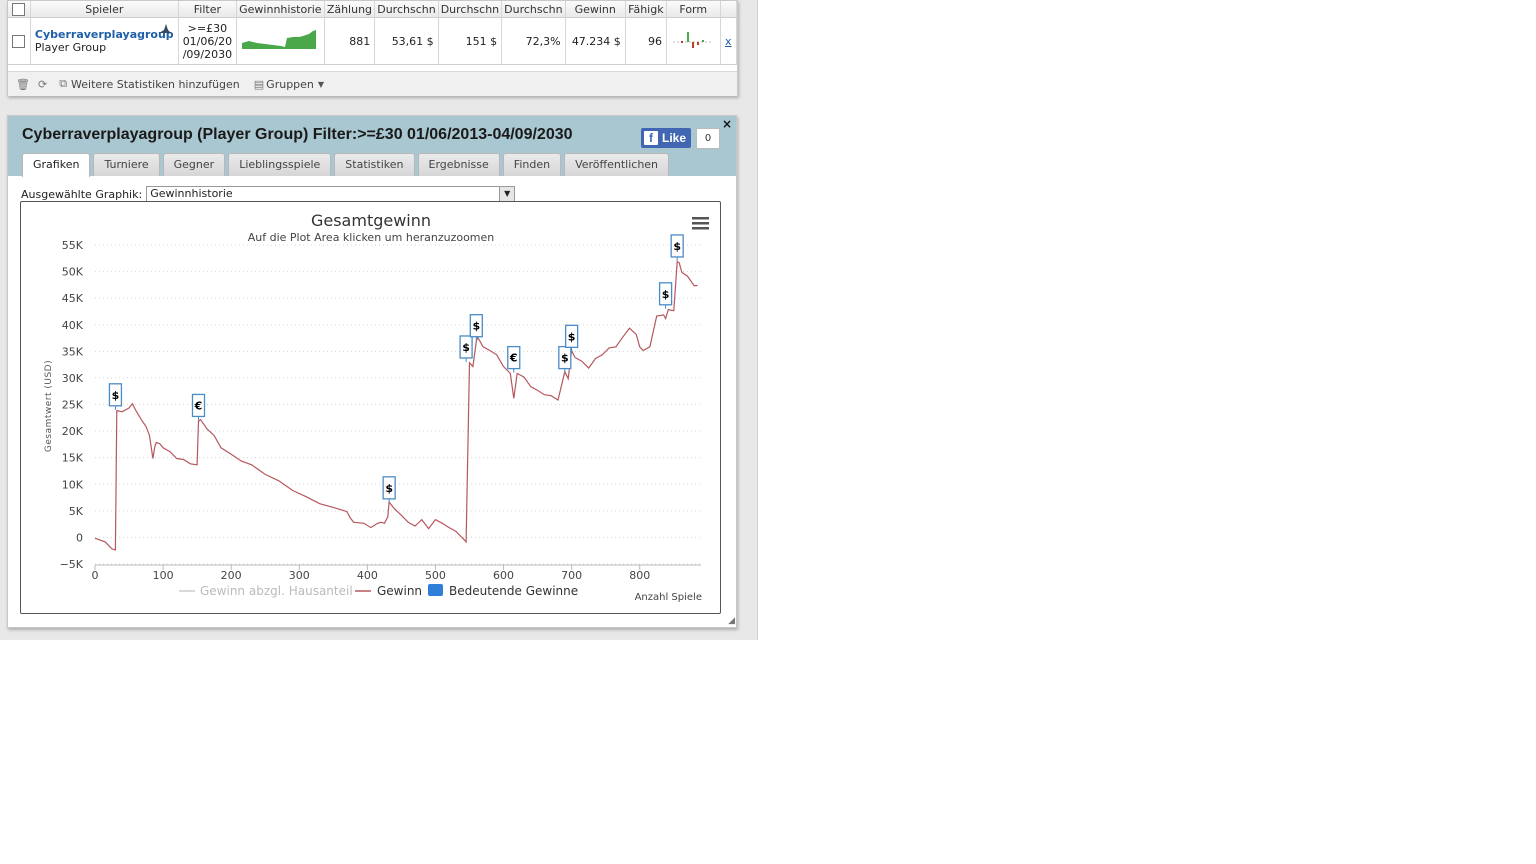 The height and width of the screenshot is (864, 1536). Describe the element at coordinates (571, 575) in the screenshot. I see `x-tick-label: 700` at that location.